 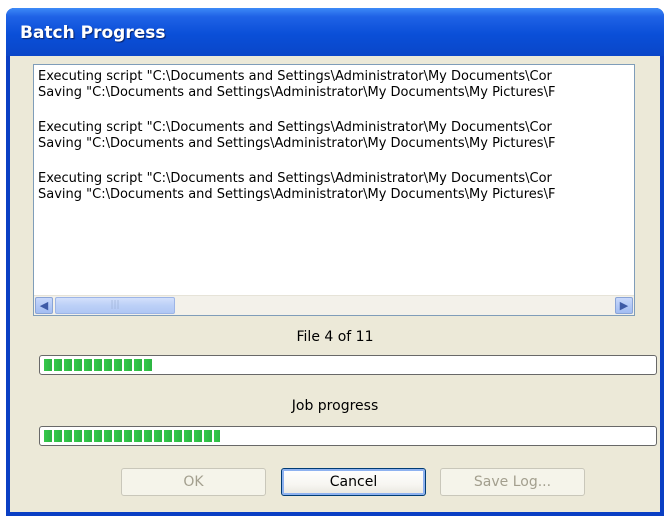 I want to click on job-progress-fill, so click(x=132, y=436).